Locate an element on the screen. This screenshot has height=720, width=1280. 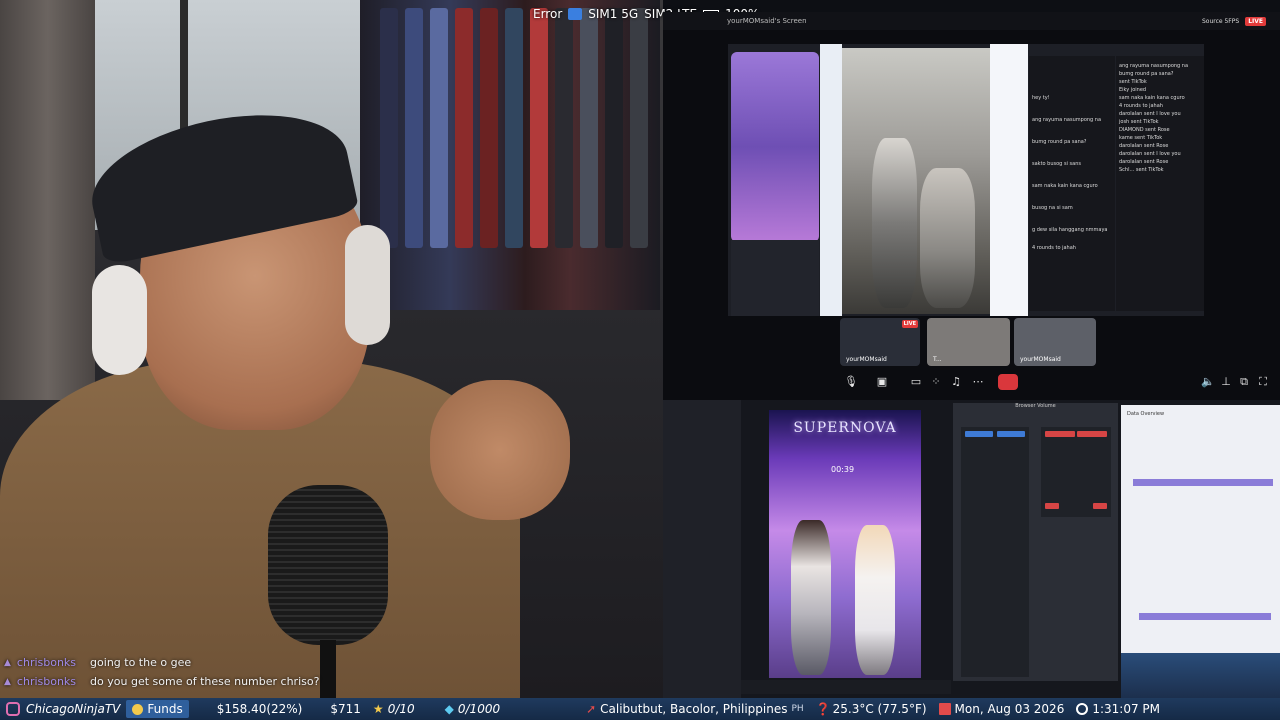
pin-icon: ⊥ is located at coordinates (1226, 382).